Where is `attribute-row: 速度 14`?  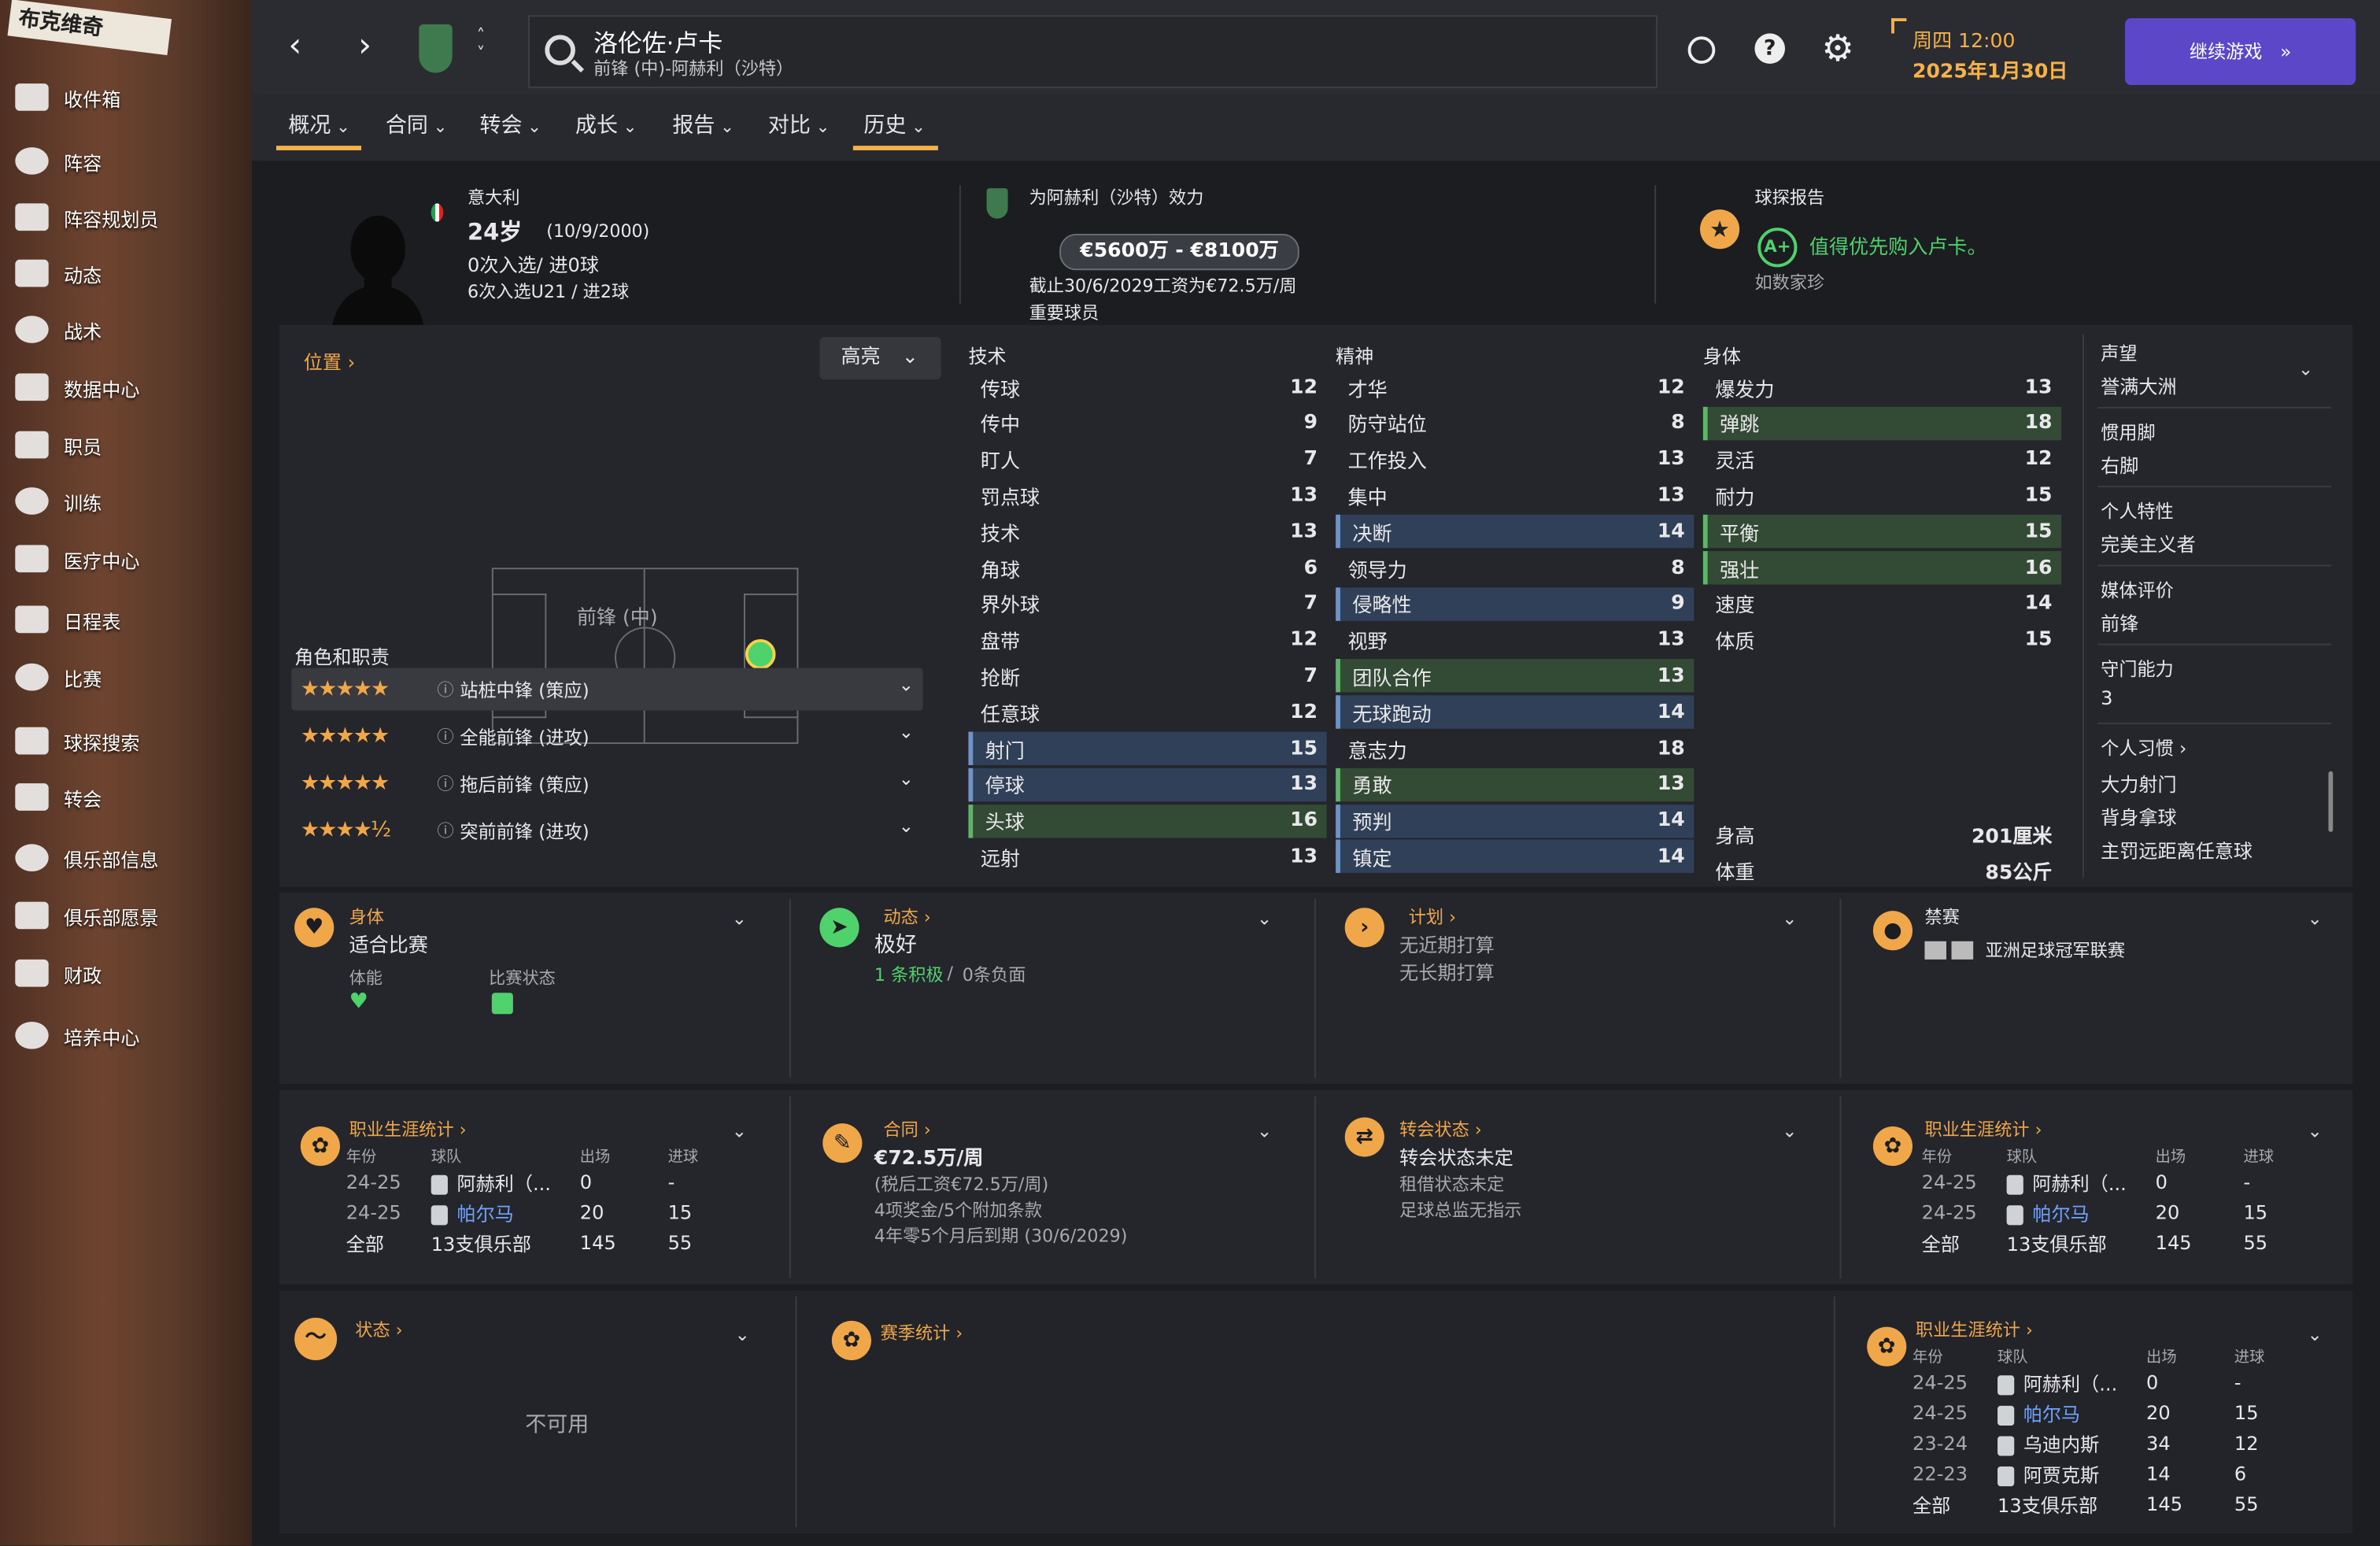
attribute-row: 速度 14 is located at coordinates (1882, 603).